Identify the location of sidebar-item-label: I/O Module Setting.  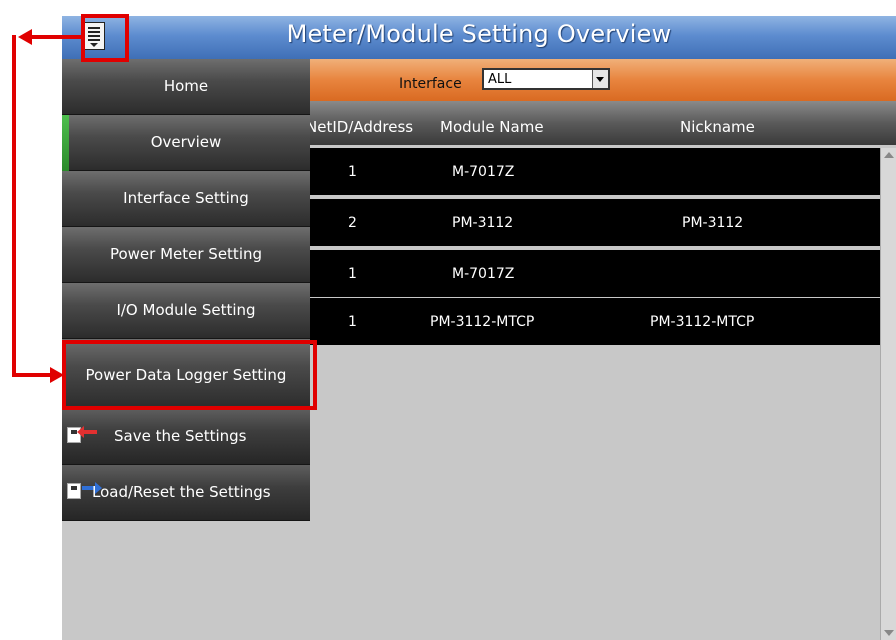
(186, 310).